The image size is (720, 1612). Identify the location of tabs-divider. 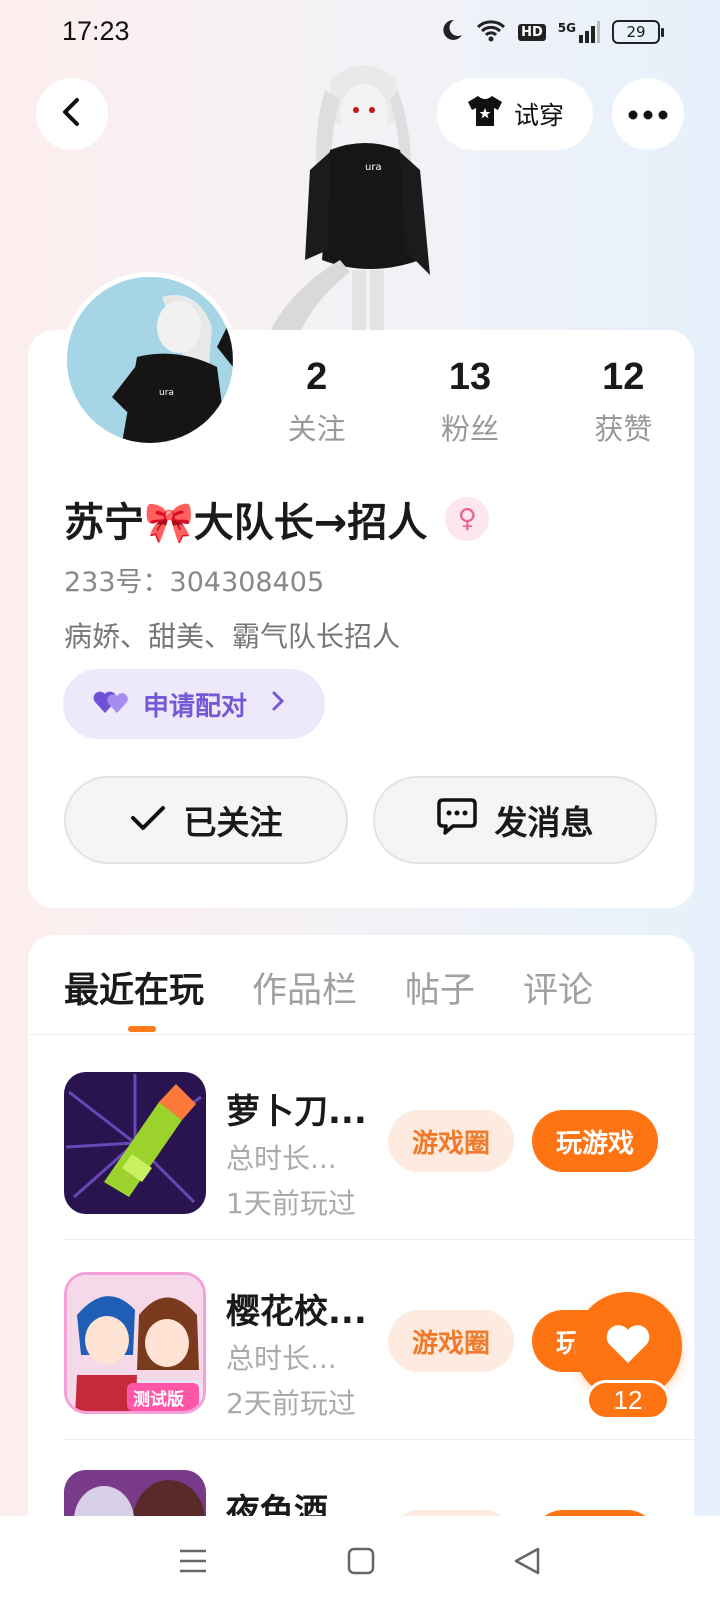
(361, 1034).